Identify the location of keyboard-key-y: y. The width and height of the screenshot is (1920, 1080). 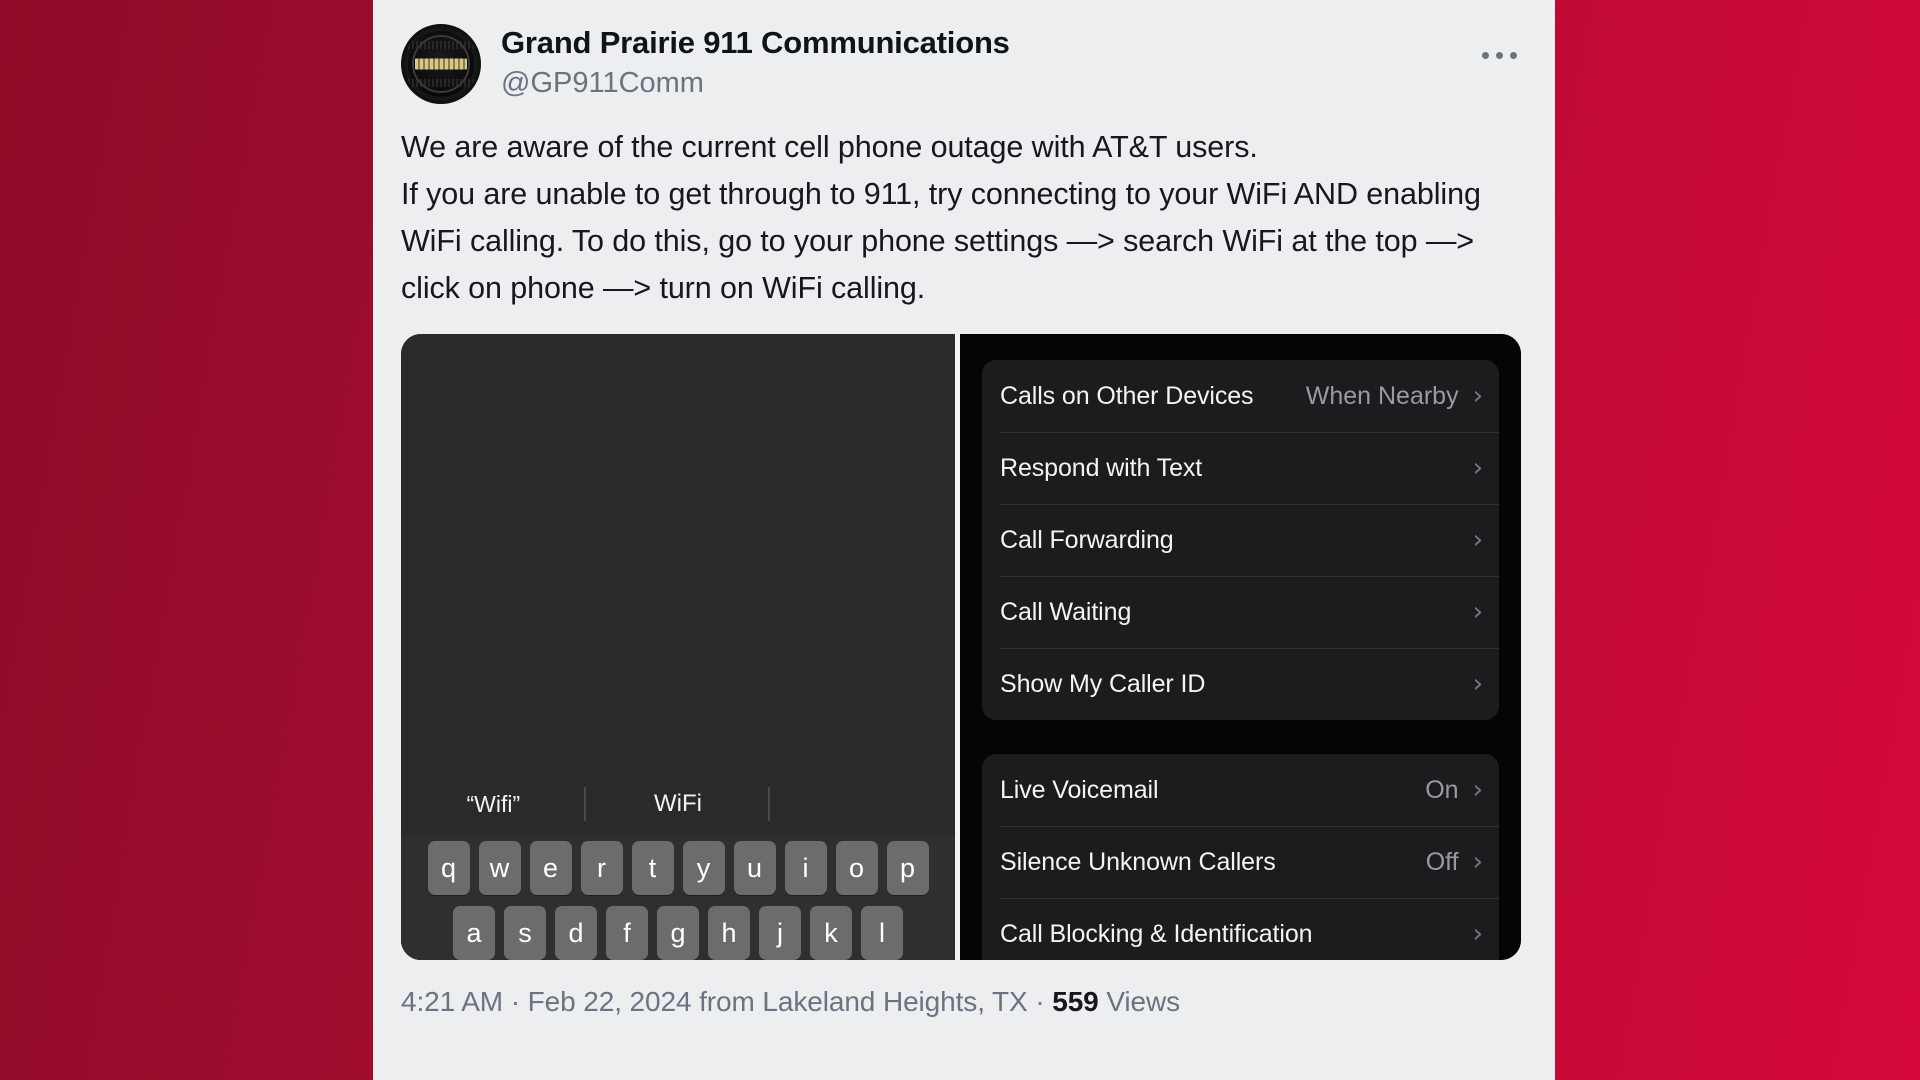
(703, 868).